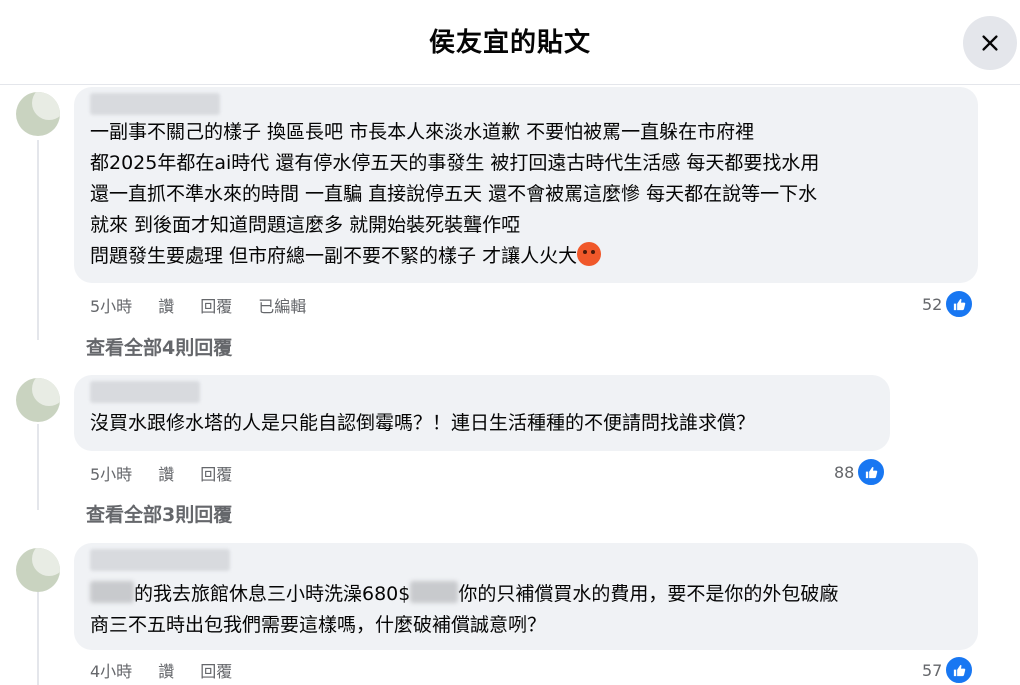 This screenshot has width=1020, height=685. What do you see at coordinates (334, 256) in the screenshot?
I see `comment-line-text: 問題發生要處理 但市府總一副不要不緊的樣子 才讓人火大` at bounding box center [334, 256].